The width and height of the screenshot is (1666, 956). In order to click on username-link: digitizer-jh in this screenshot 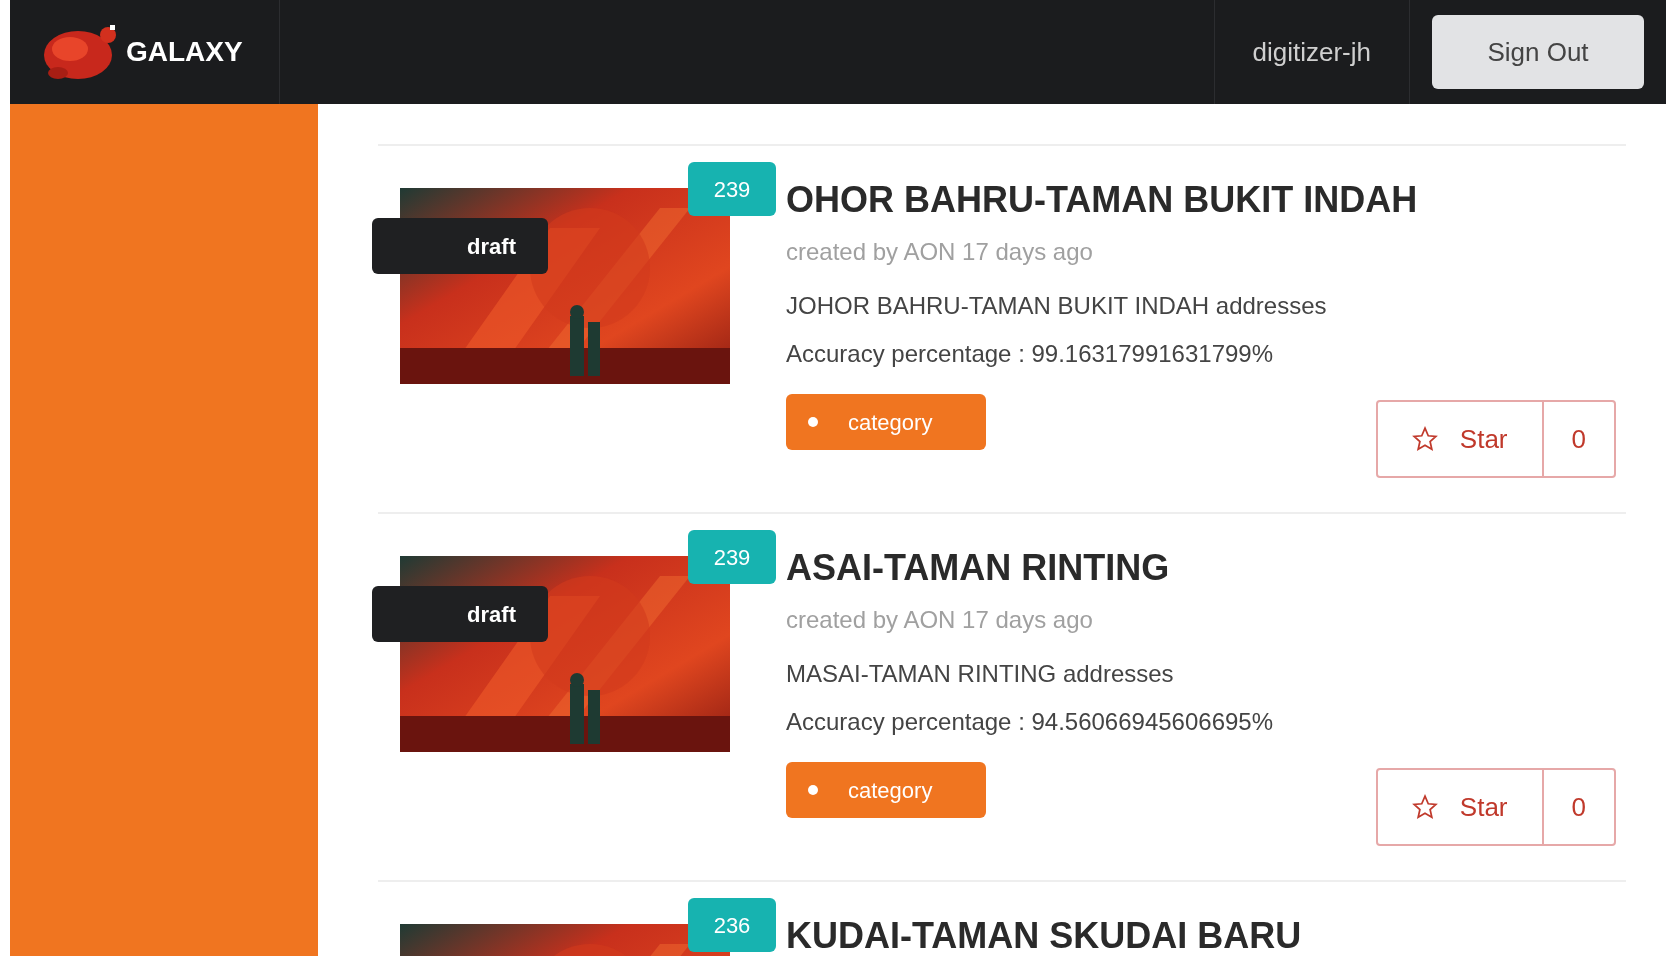, I will do `click(1311, 52)`.